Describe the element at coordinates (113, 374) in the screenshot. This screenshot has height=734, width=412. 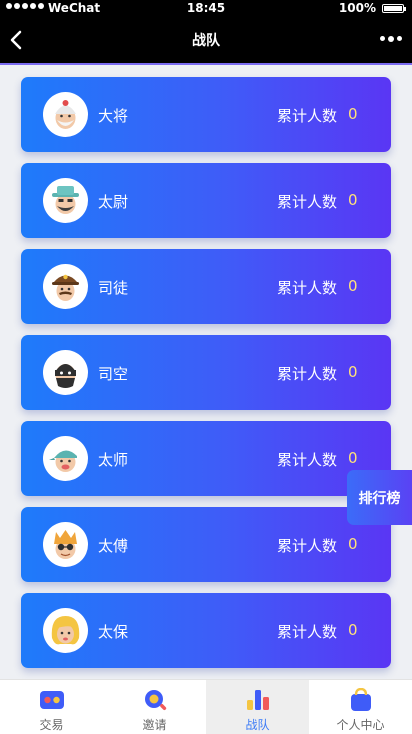
I see `rank-name: 司空` at that location.